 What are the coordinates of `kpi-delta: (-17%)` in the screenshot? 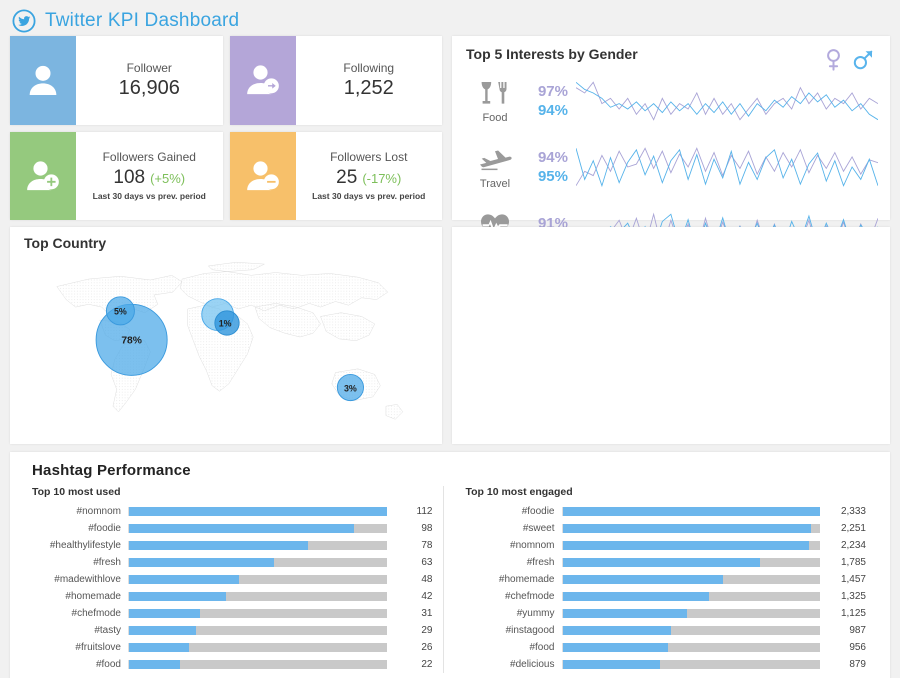 It's located at (382, 179).